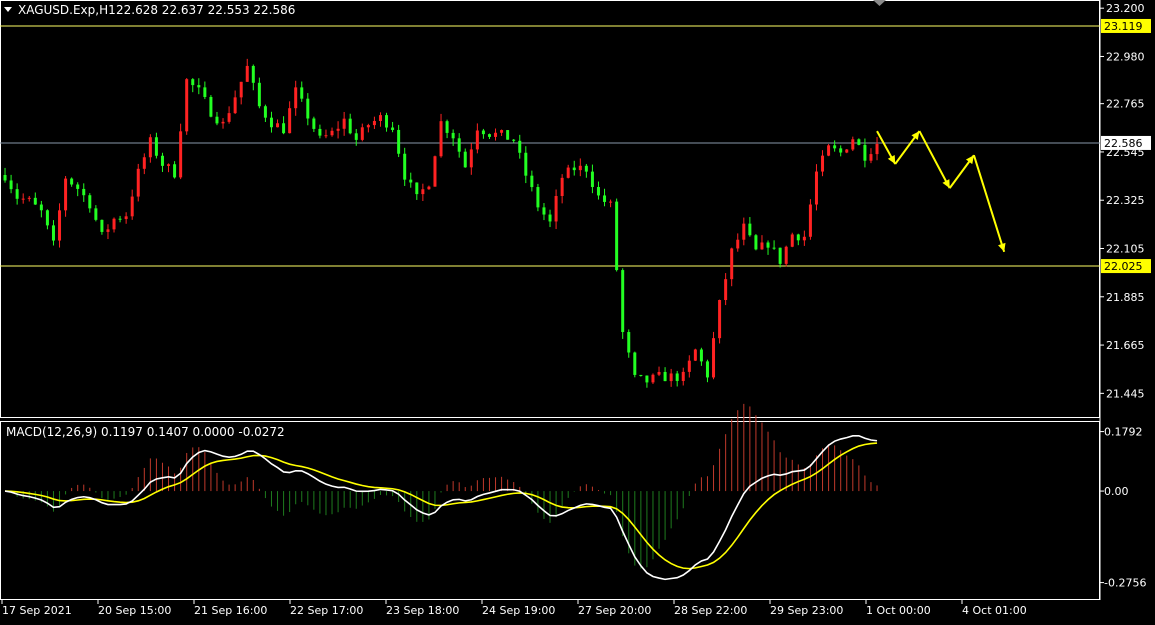  I want to click on time-tick-label: 23 Sep 18:00, so click(422, 610).